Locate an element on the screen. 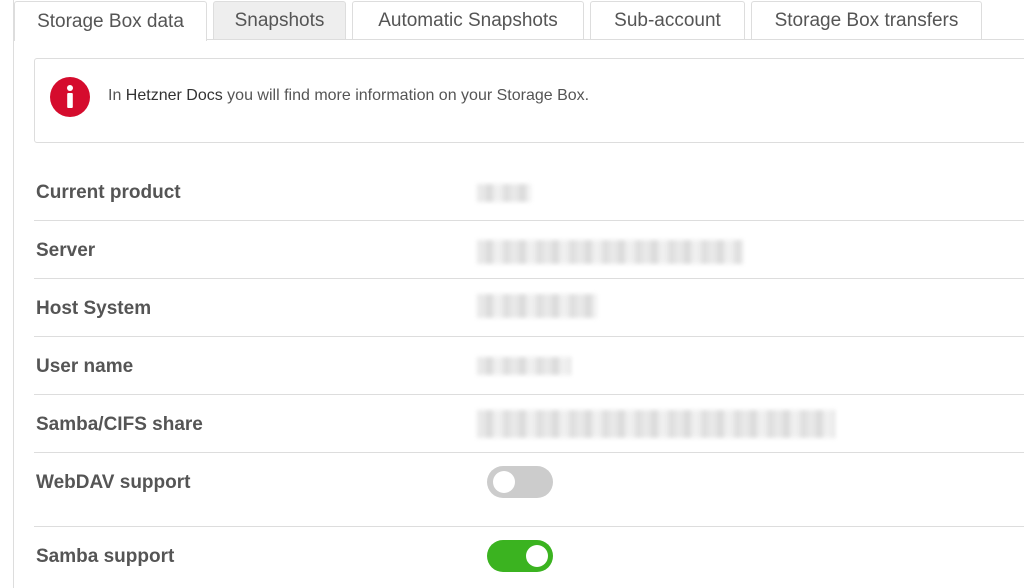  server-label: Server is located at coordinates (66, 250).